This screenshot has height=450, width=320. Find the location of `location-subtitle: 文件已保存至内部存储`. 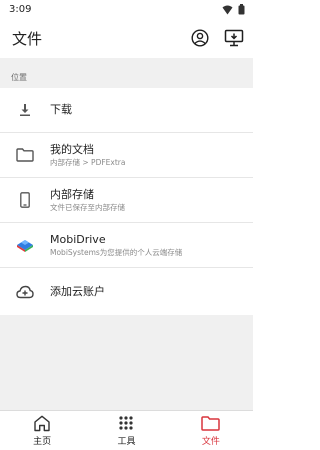

location-subtitle: 文件已保存至内部存储 is located at coordinates (87, 207).